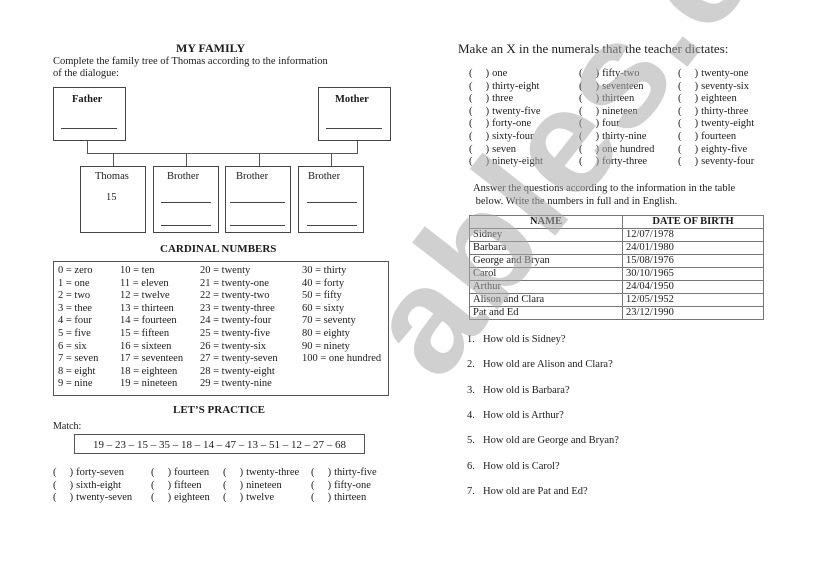  What do you see at coordinates (713, 111) in the screenshot?
I see `dictation-option: ( ) thirty-three` at bounding box center [713, 111].